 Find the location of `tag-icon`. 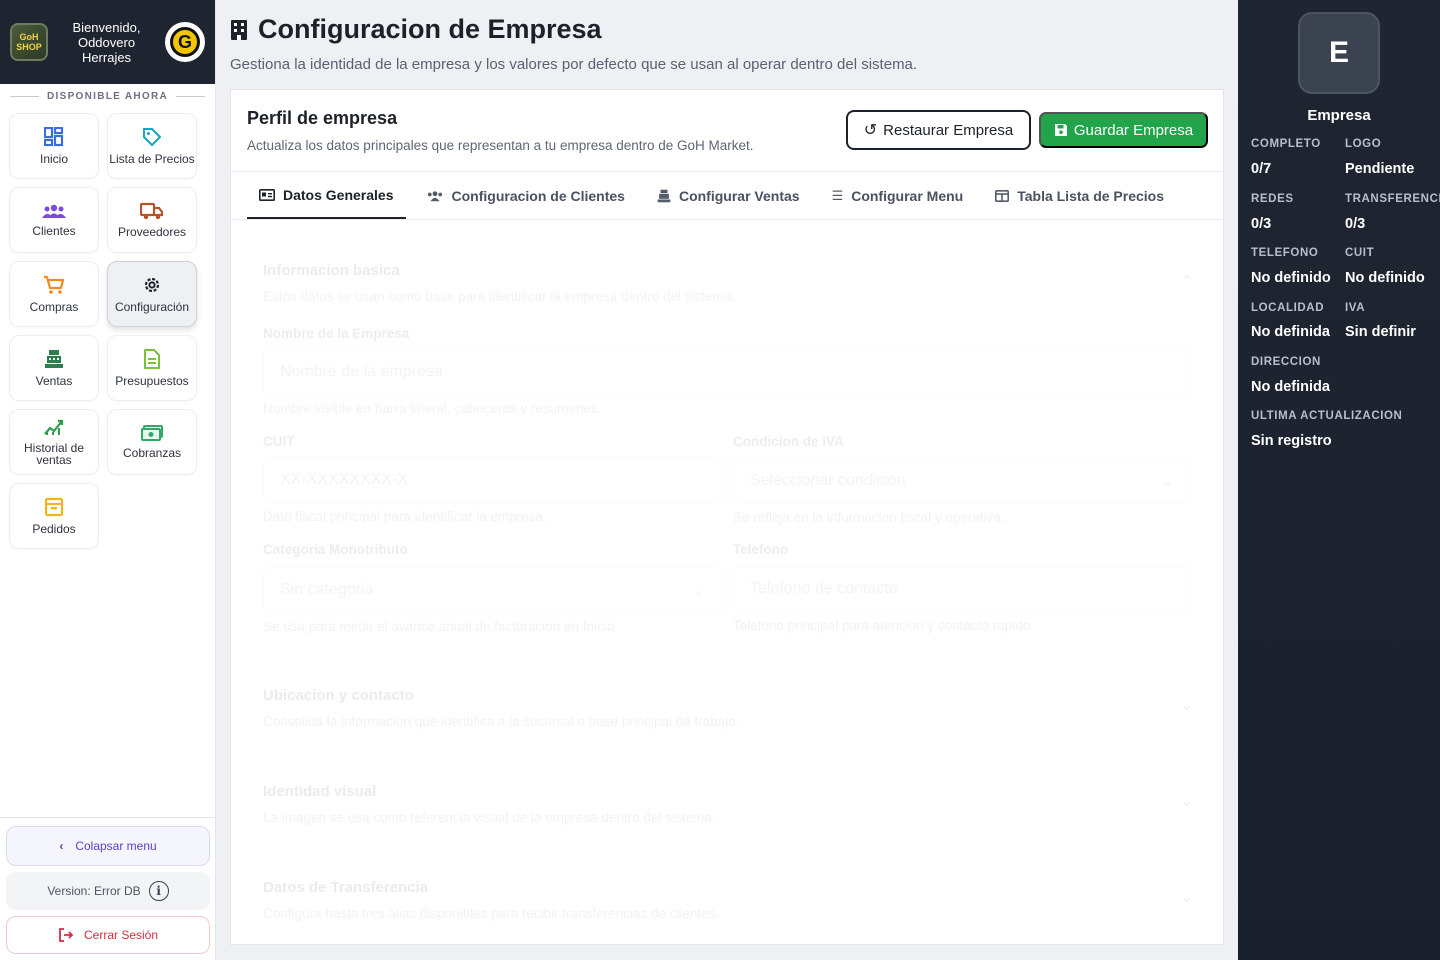

tag-icon is located at coordinates (152, 137).